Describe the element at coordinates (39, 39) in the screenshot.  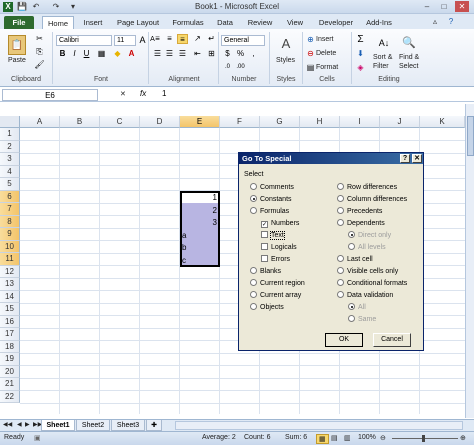
I see `cut-icon: ✂` at that location.